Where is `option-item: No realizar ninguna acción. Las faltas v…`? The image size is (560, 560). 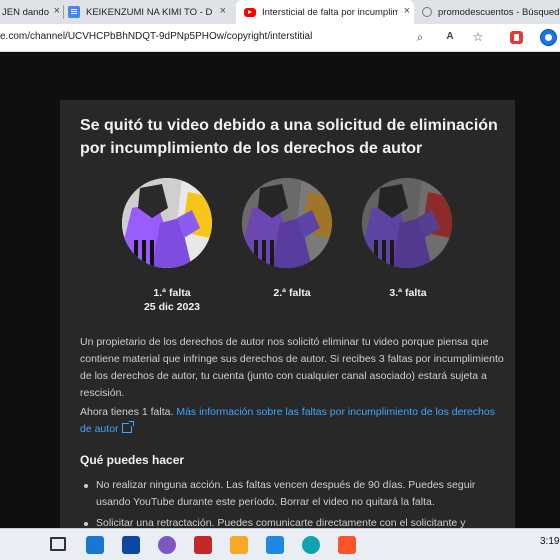 option-item: No realizar ninguna acción. Las faltas v… is located at coordinates (290, 494).